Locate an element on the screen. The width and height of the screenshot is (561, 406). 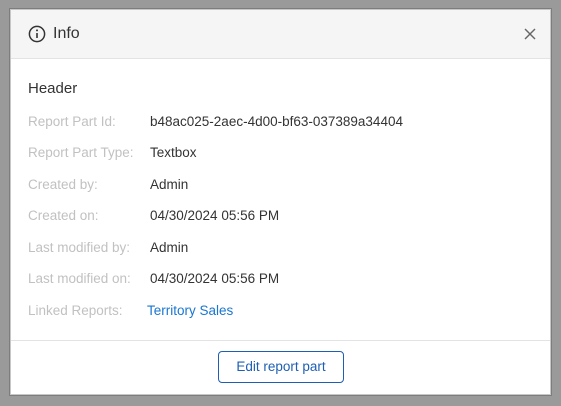
dialog-title: Info is located at coordinates (66, 33).